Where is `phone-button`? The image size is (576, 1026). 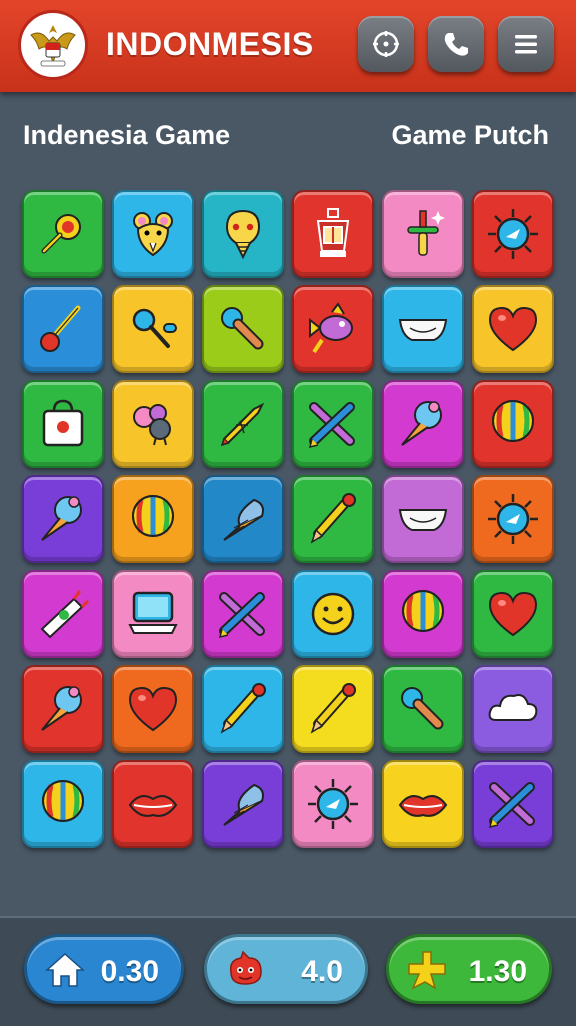
phone-button is located at coordinates (456, 44).